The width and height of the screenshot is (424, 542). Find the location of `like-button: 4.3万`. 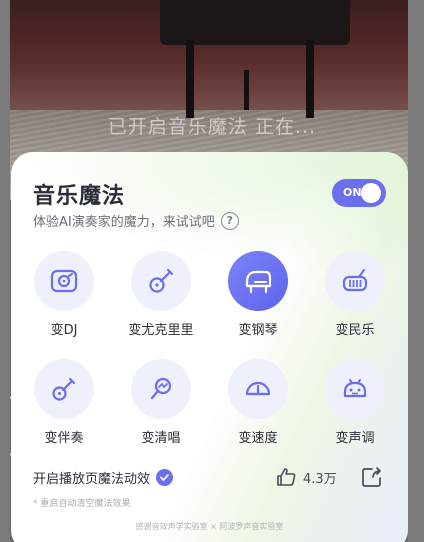

like-button: 4.3万 is located at coordinates (306, 477).